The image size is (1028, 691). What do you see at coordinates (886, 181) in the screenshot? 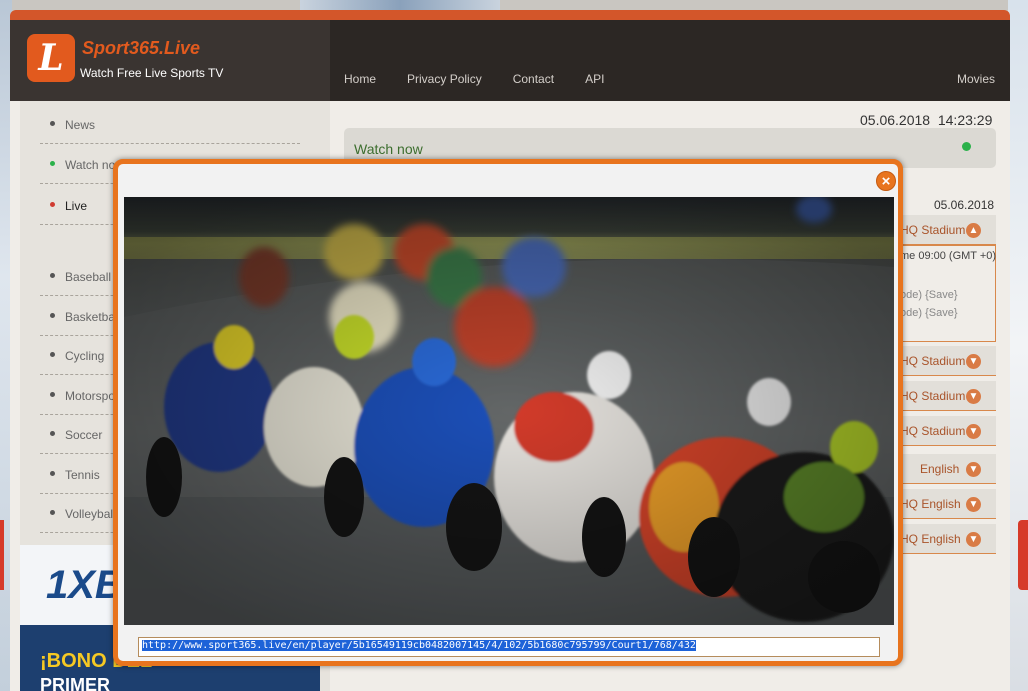
I see `close-icon: ×` at bounding box center [886, 181].